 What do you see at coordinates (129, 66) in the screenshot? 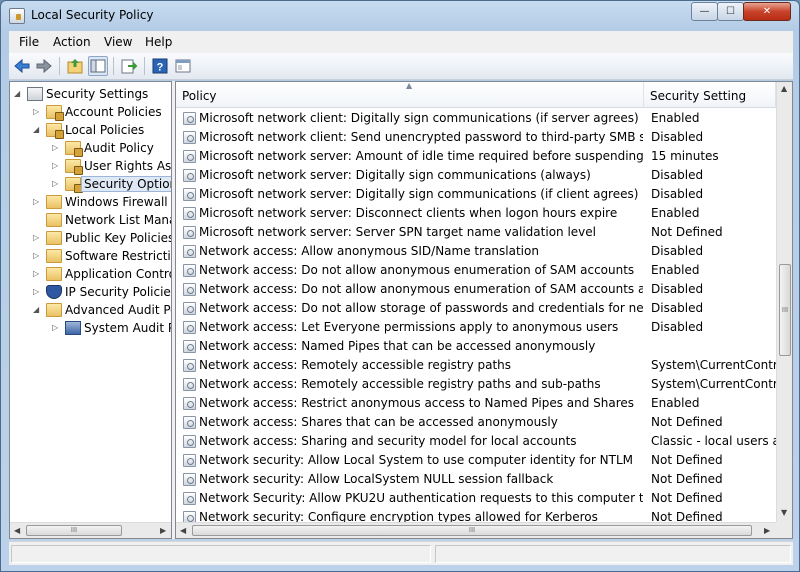
I see `export-list-icon` at bounding box center [129, 66].